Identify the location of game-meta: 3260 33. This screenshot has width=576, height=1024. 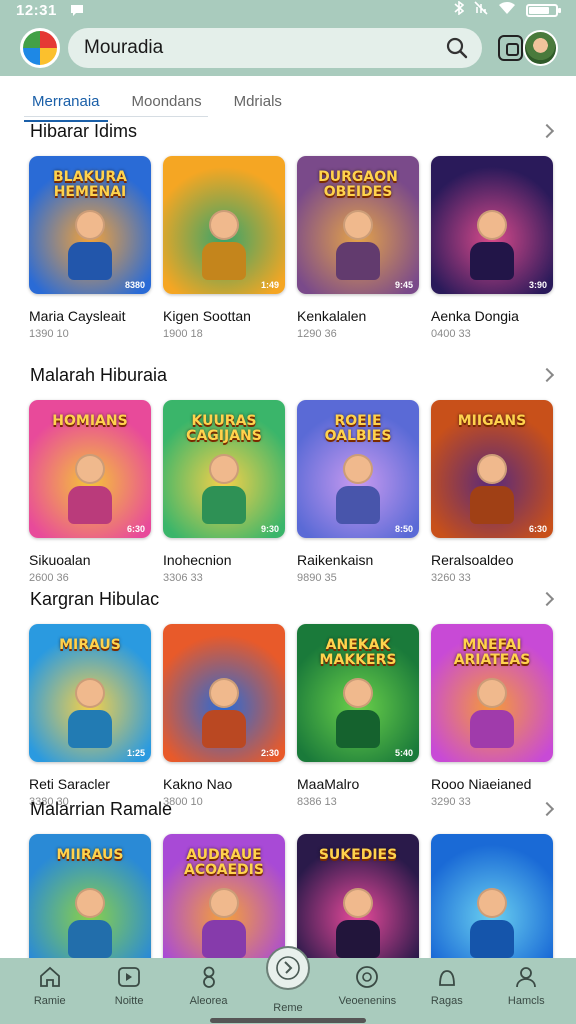
(451, 578).